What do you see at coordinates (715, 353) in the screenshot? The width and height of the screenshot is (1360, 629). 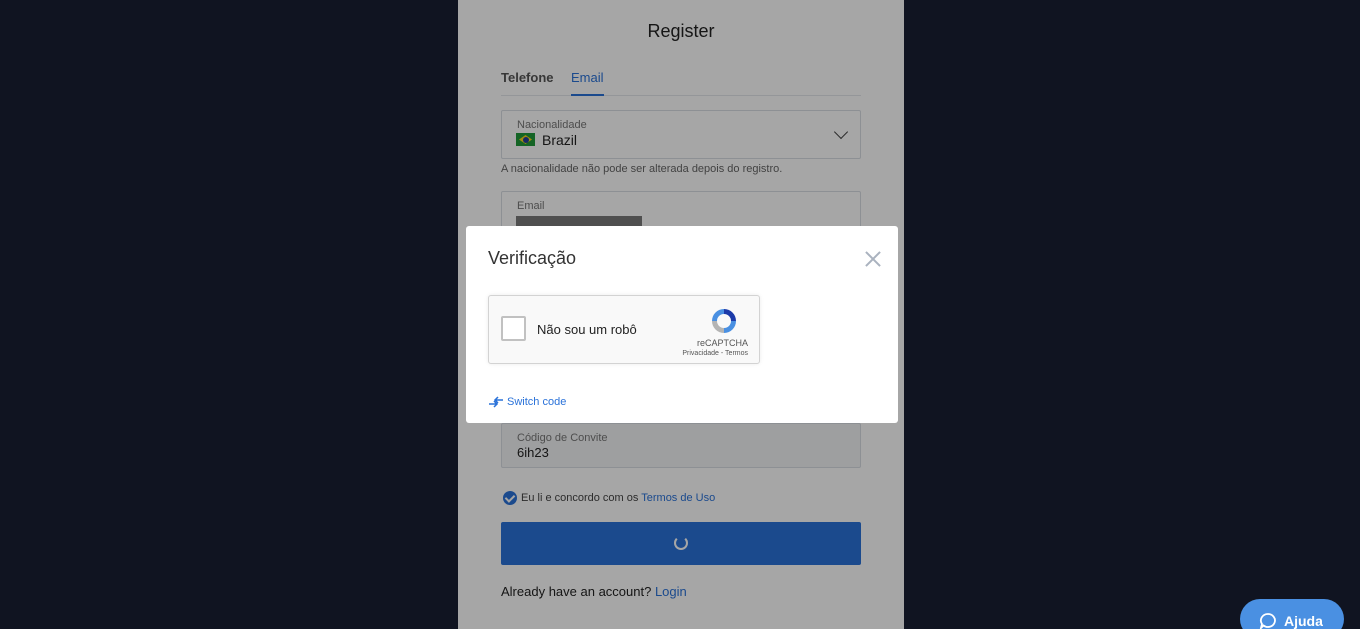 I see `recaptcha-links: Privacidade - Termos` at bounding box center [715, 353].